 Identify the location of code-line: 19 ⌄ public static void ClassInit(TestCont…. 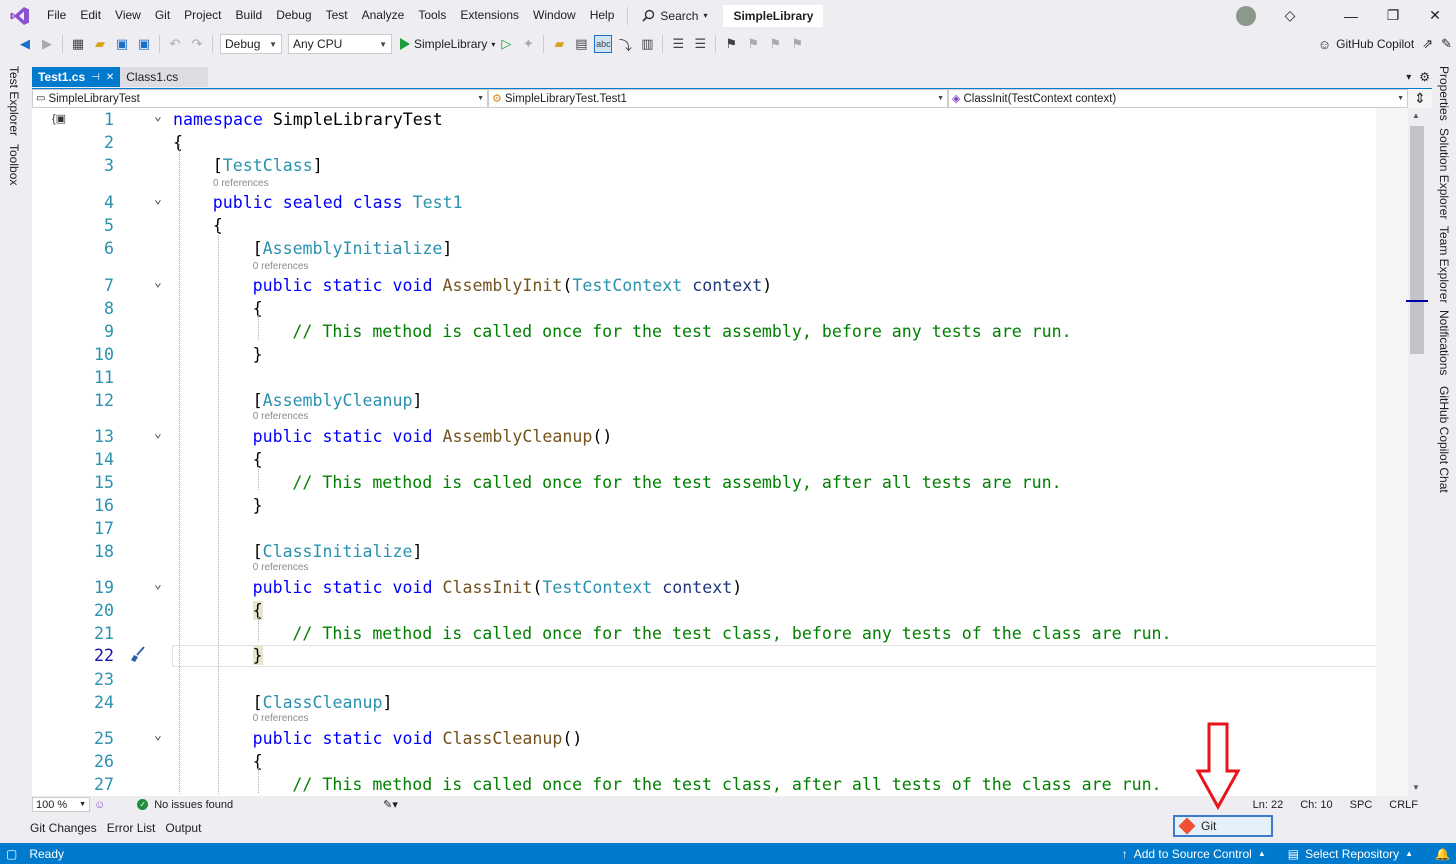
(720, 588).